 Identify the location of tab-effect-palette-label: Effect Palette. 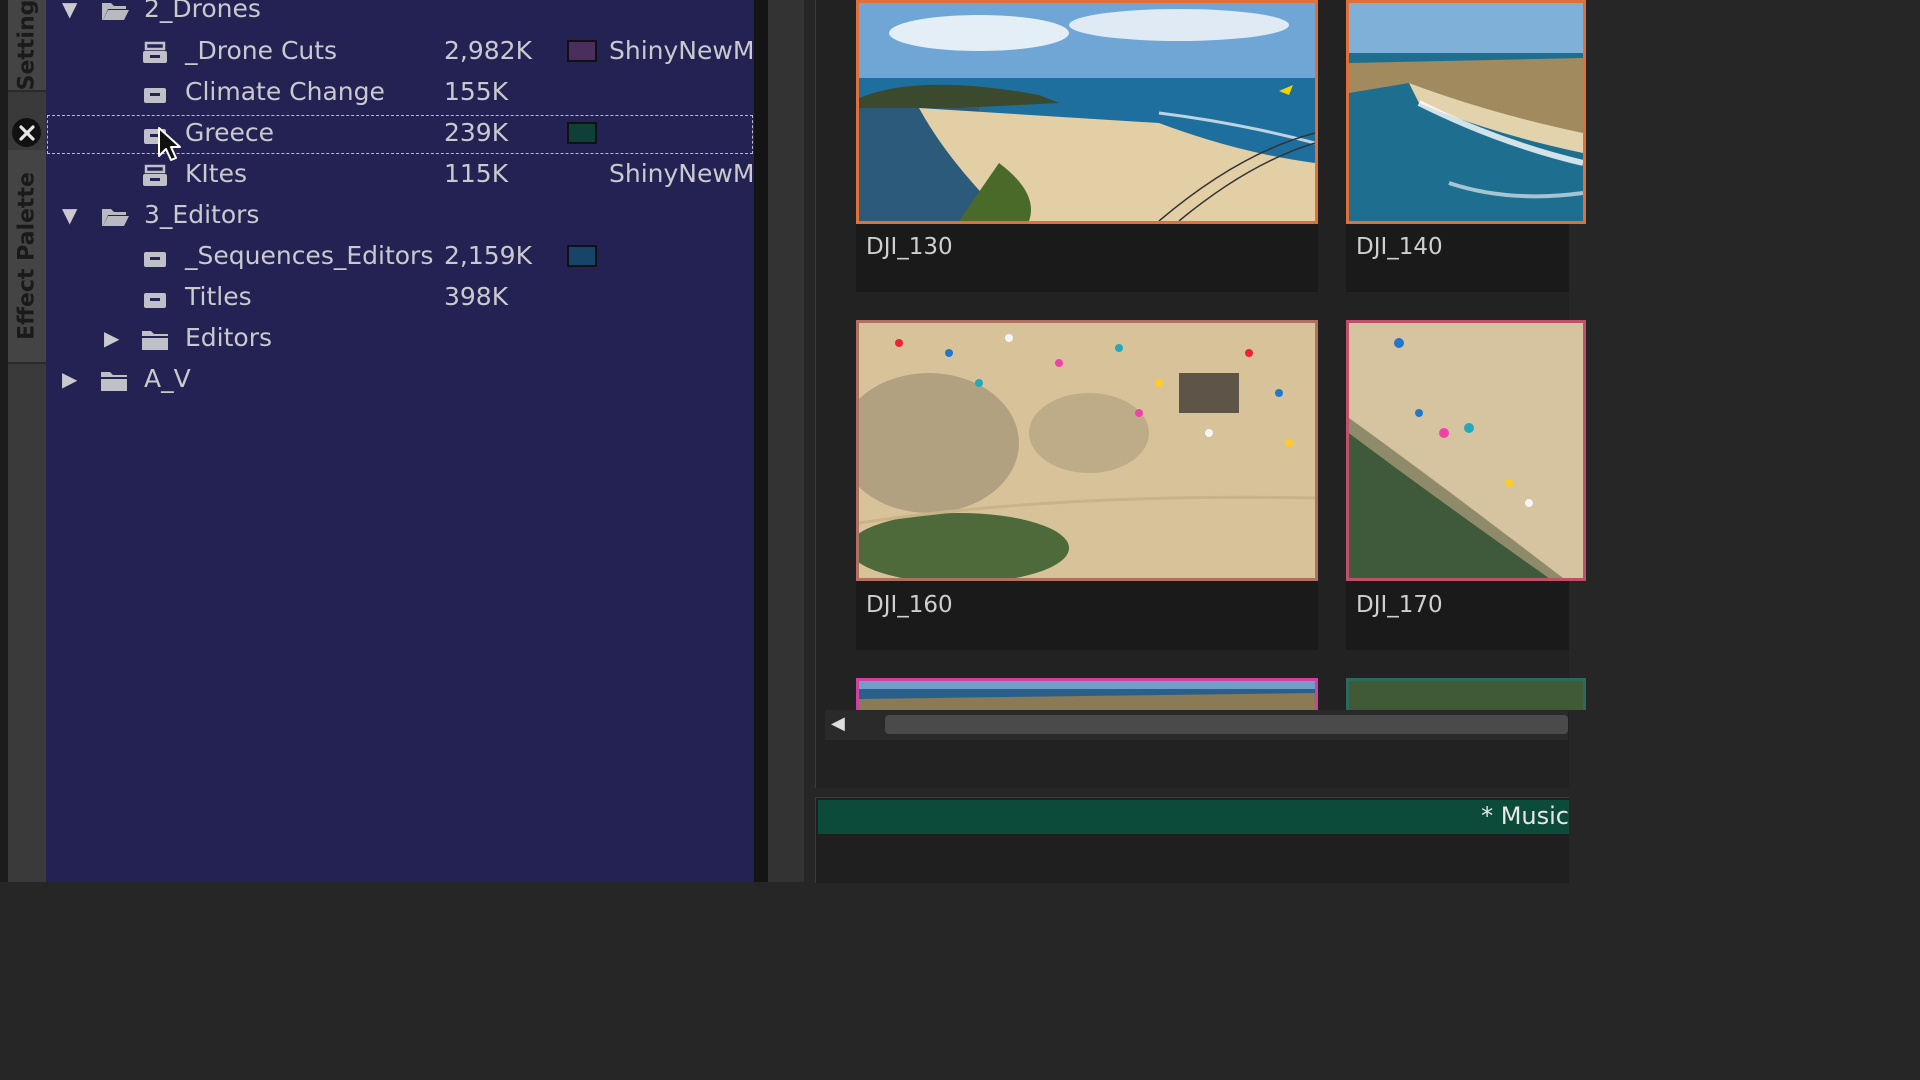
(27, 256).